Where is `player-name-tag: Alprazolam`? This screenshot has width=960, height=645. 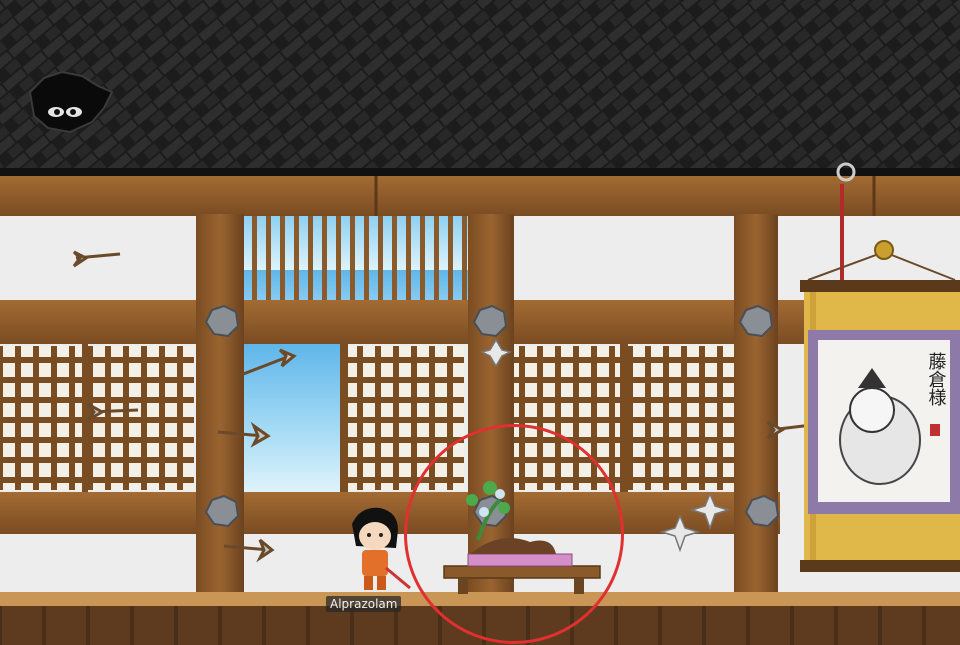
player-name-tag: Alprazolam is located at coordinates (364, 604).